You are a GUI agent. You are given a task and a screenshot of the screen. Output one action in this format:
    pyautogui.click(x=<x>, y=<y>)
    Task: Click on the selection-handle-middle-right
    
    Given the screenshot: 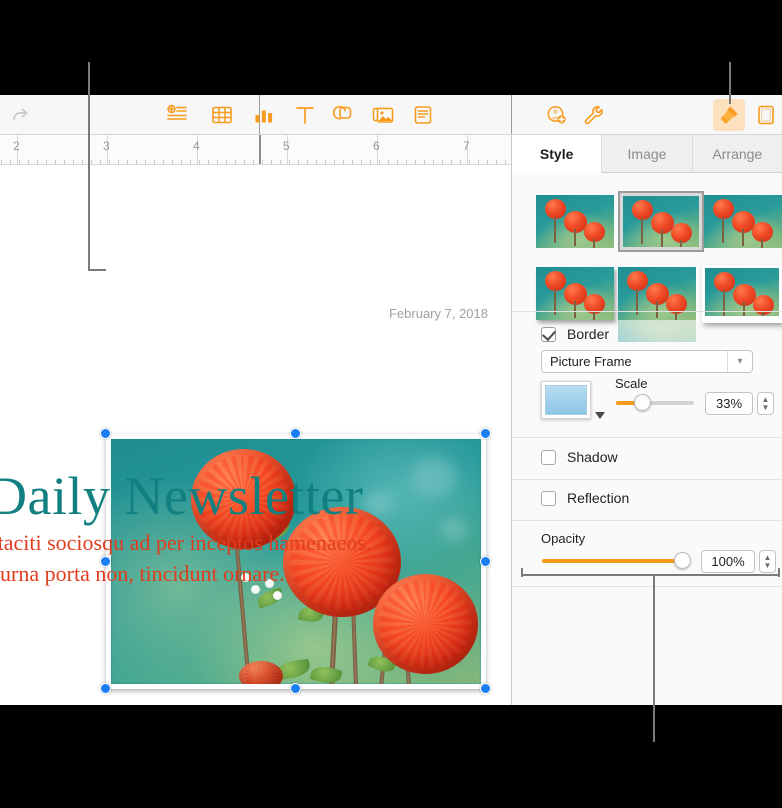 What is the action you would take?
    pyautogui.click(x=485, y=561)
    